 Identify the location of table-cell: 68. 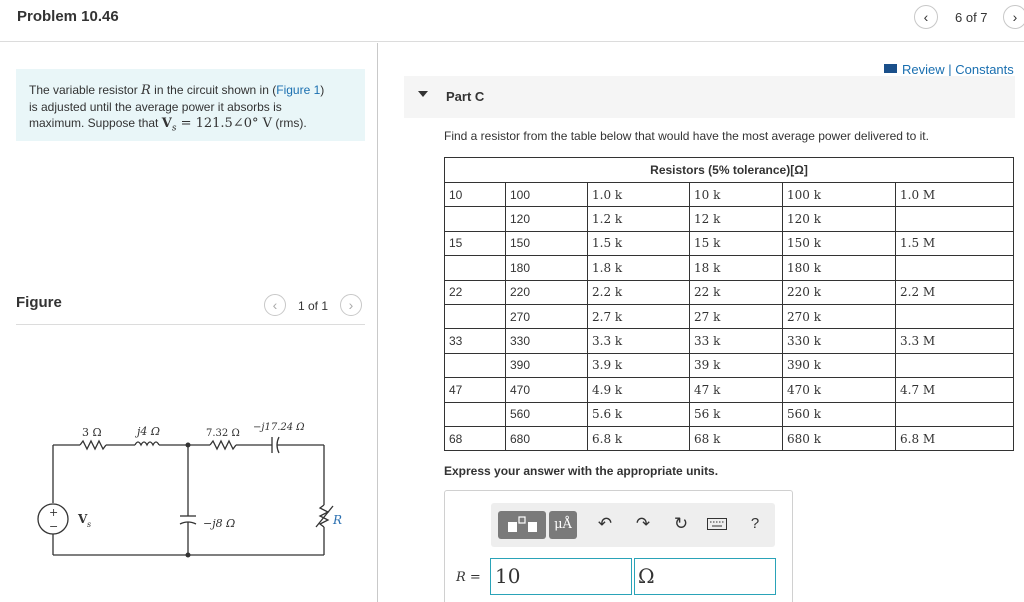
(475, 438).